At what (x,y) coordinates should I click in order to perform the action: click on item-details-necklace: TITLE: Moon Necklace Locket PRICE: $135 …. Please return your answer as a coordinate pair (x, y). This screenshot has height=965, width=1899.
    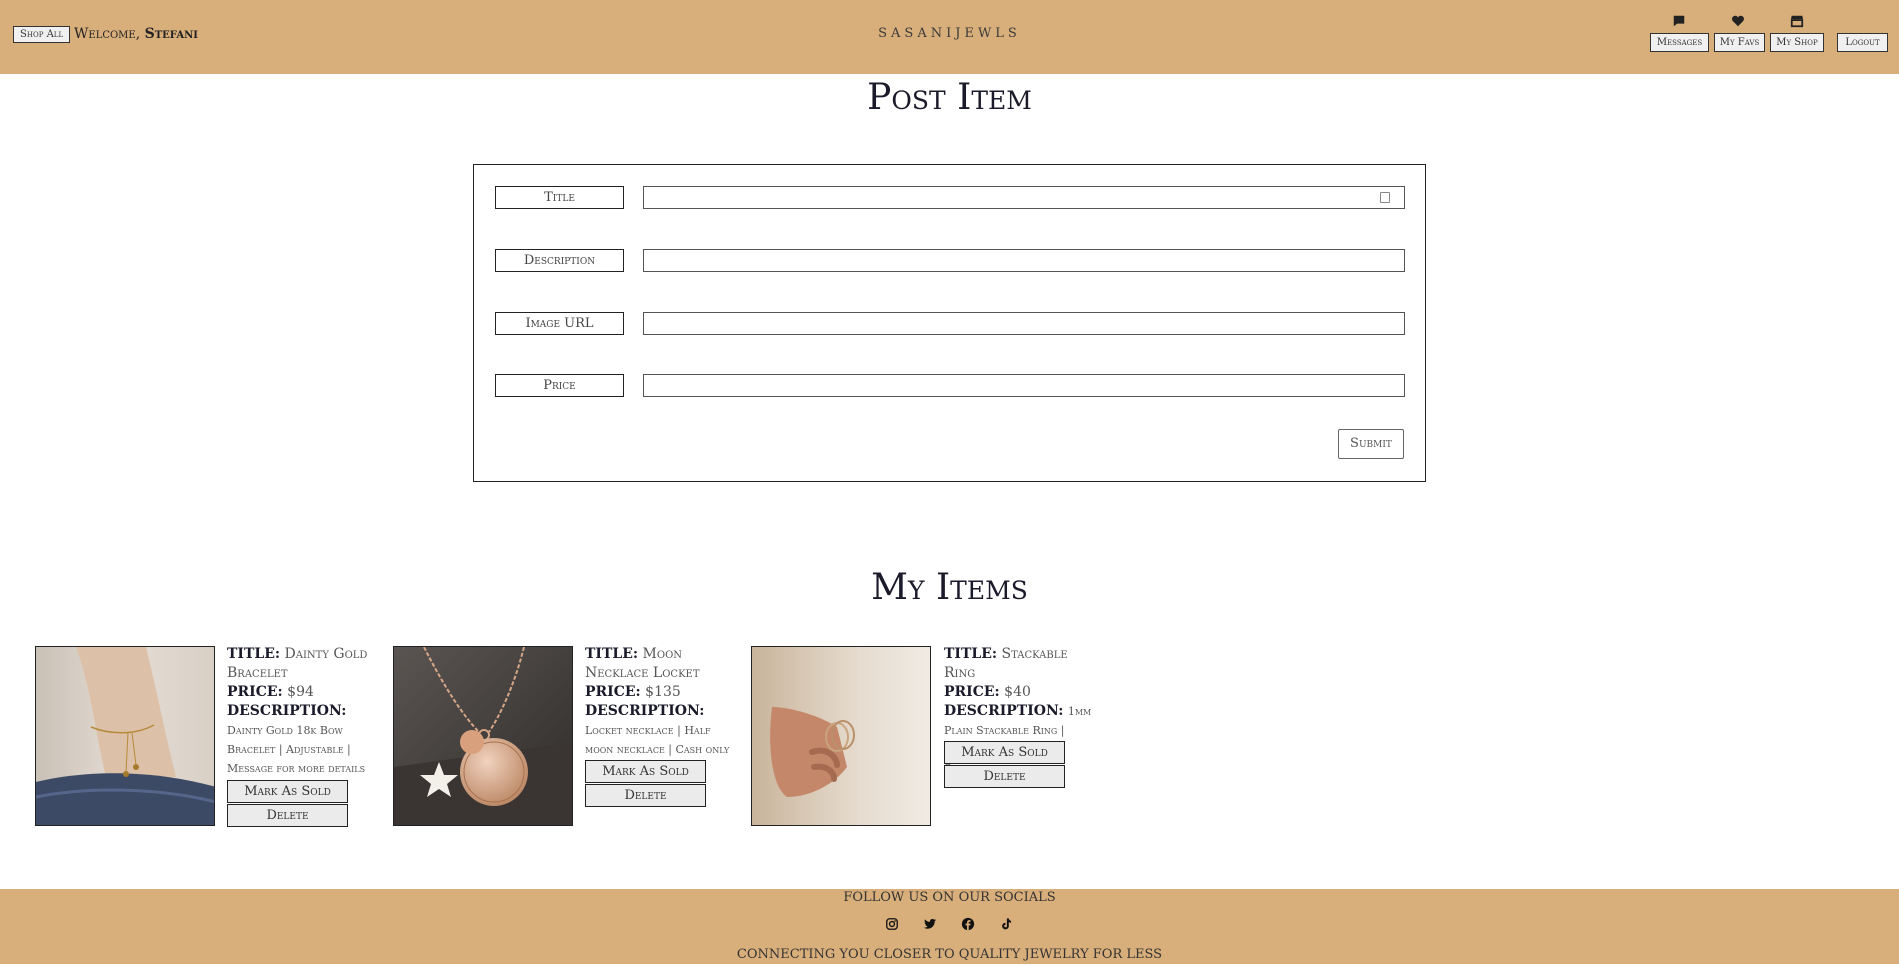
    Looking at the image, I should click on (660, 702).